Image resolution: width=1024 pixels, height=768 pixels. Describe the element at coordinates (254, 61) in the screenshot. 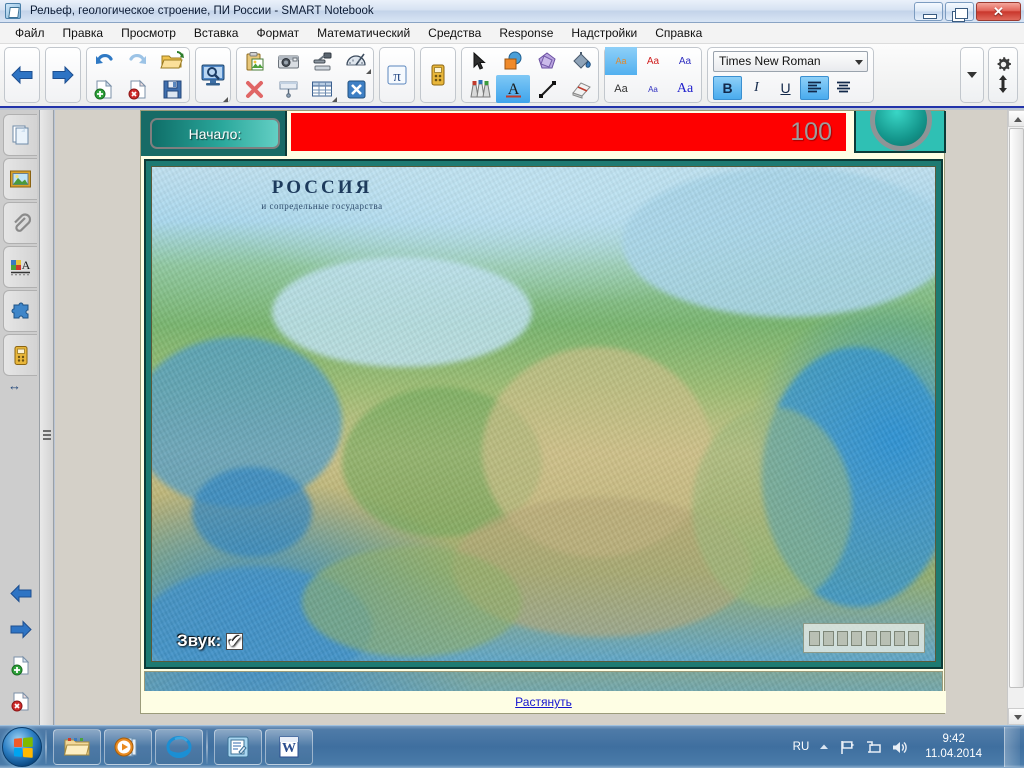

I see `paste-button` at that location.